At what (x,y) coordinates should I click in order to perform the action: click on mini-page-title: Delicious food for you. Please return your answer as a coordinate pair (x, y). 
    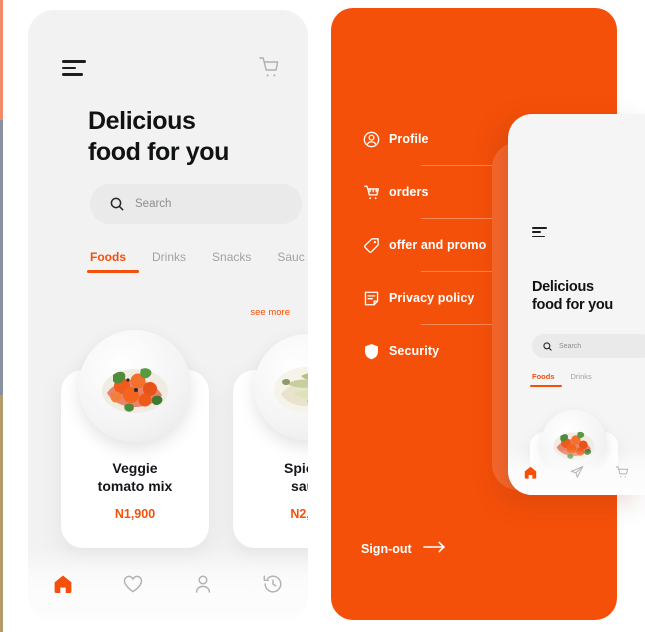
    Looking at the image, I should click on (588, 296).